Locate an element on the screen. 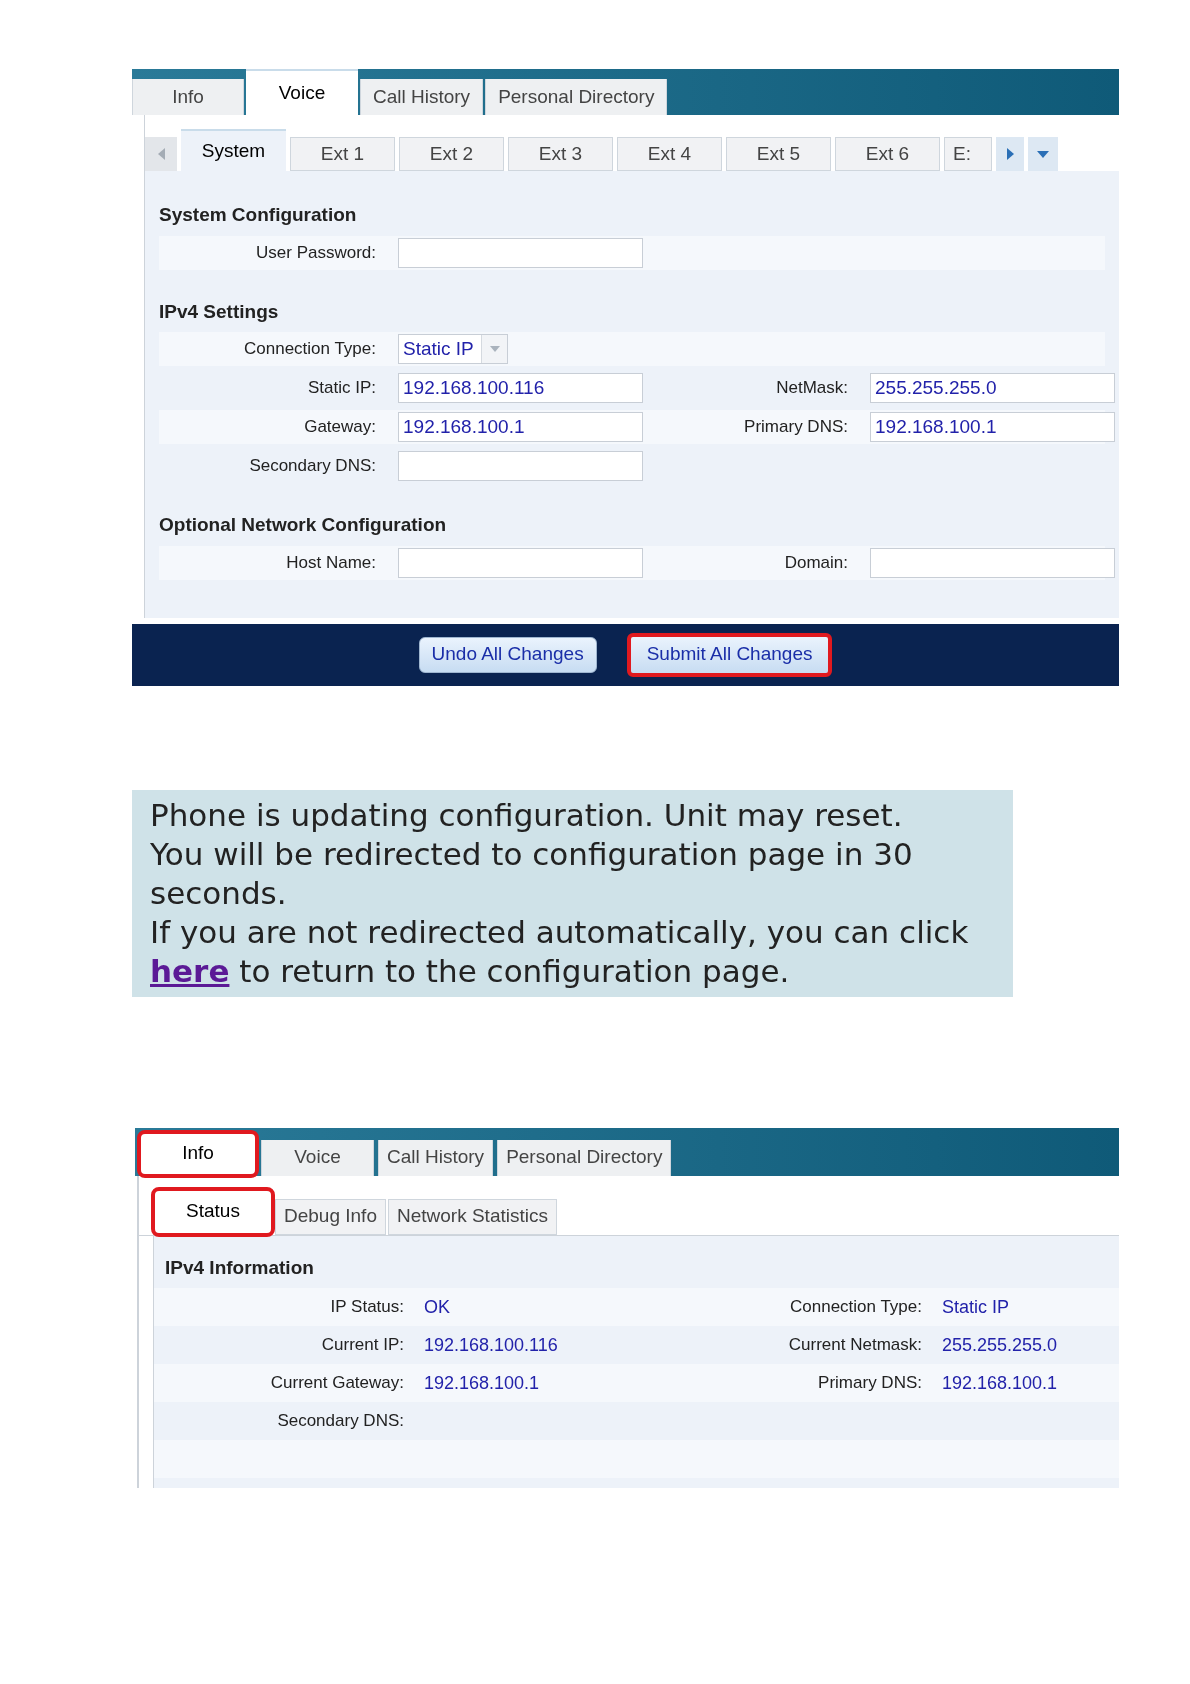  more-tabs-button is located at coordinates (1043, 154).